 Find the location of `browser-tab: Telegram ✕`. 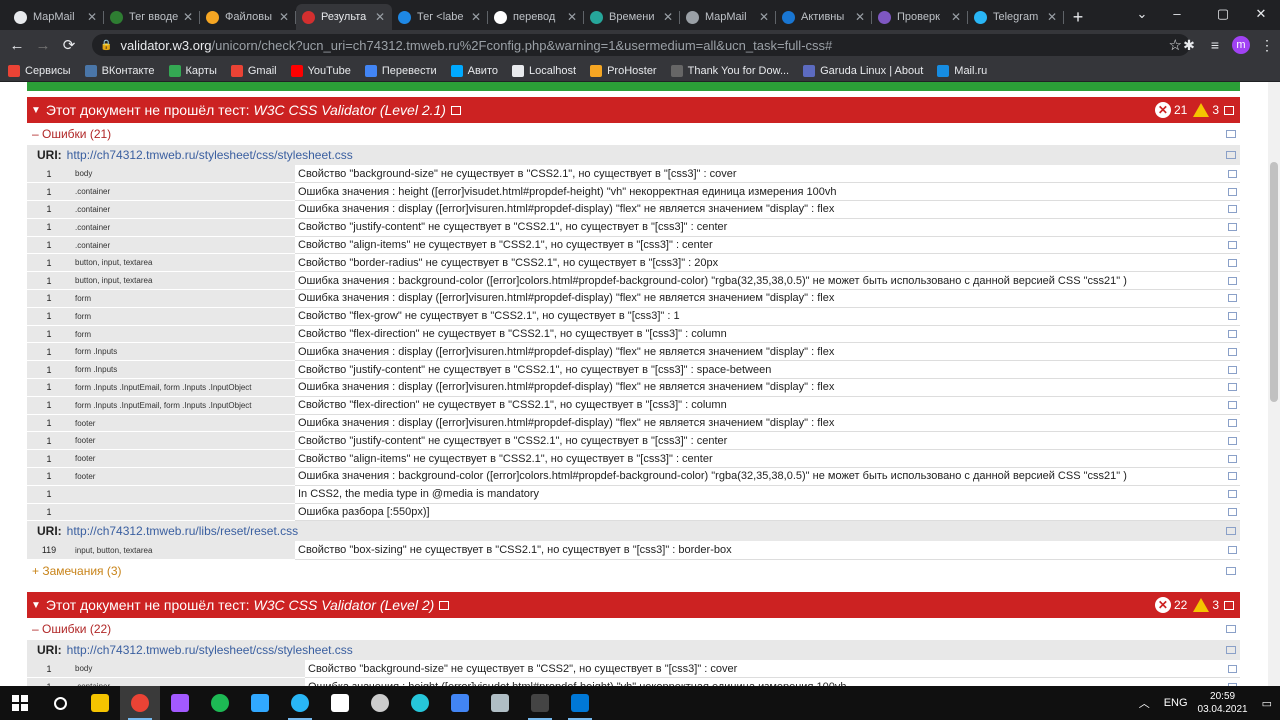

browser-tab: Telegram ✕ is located at coordinates (1016, 17).